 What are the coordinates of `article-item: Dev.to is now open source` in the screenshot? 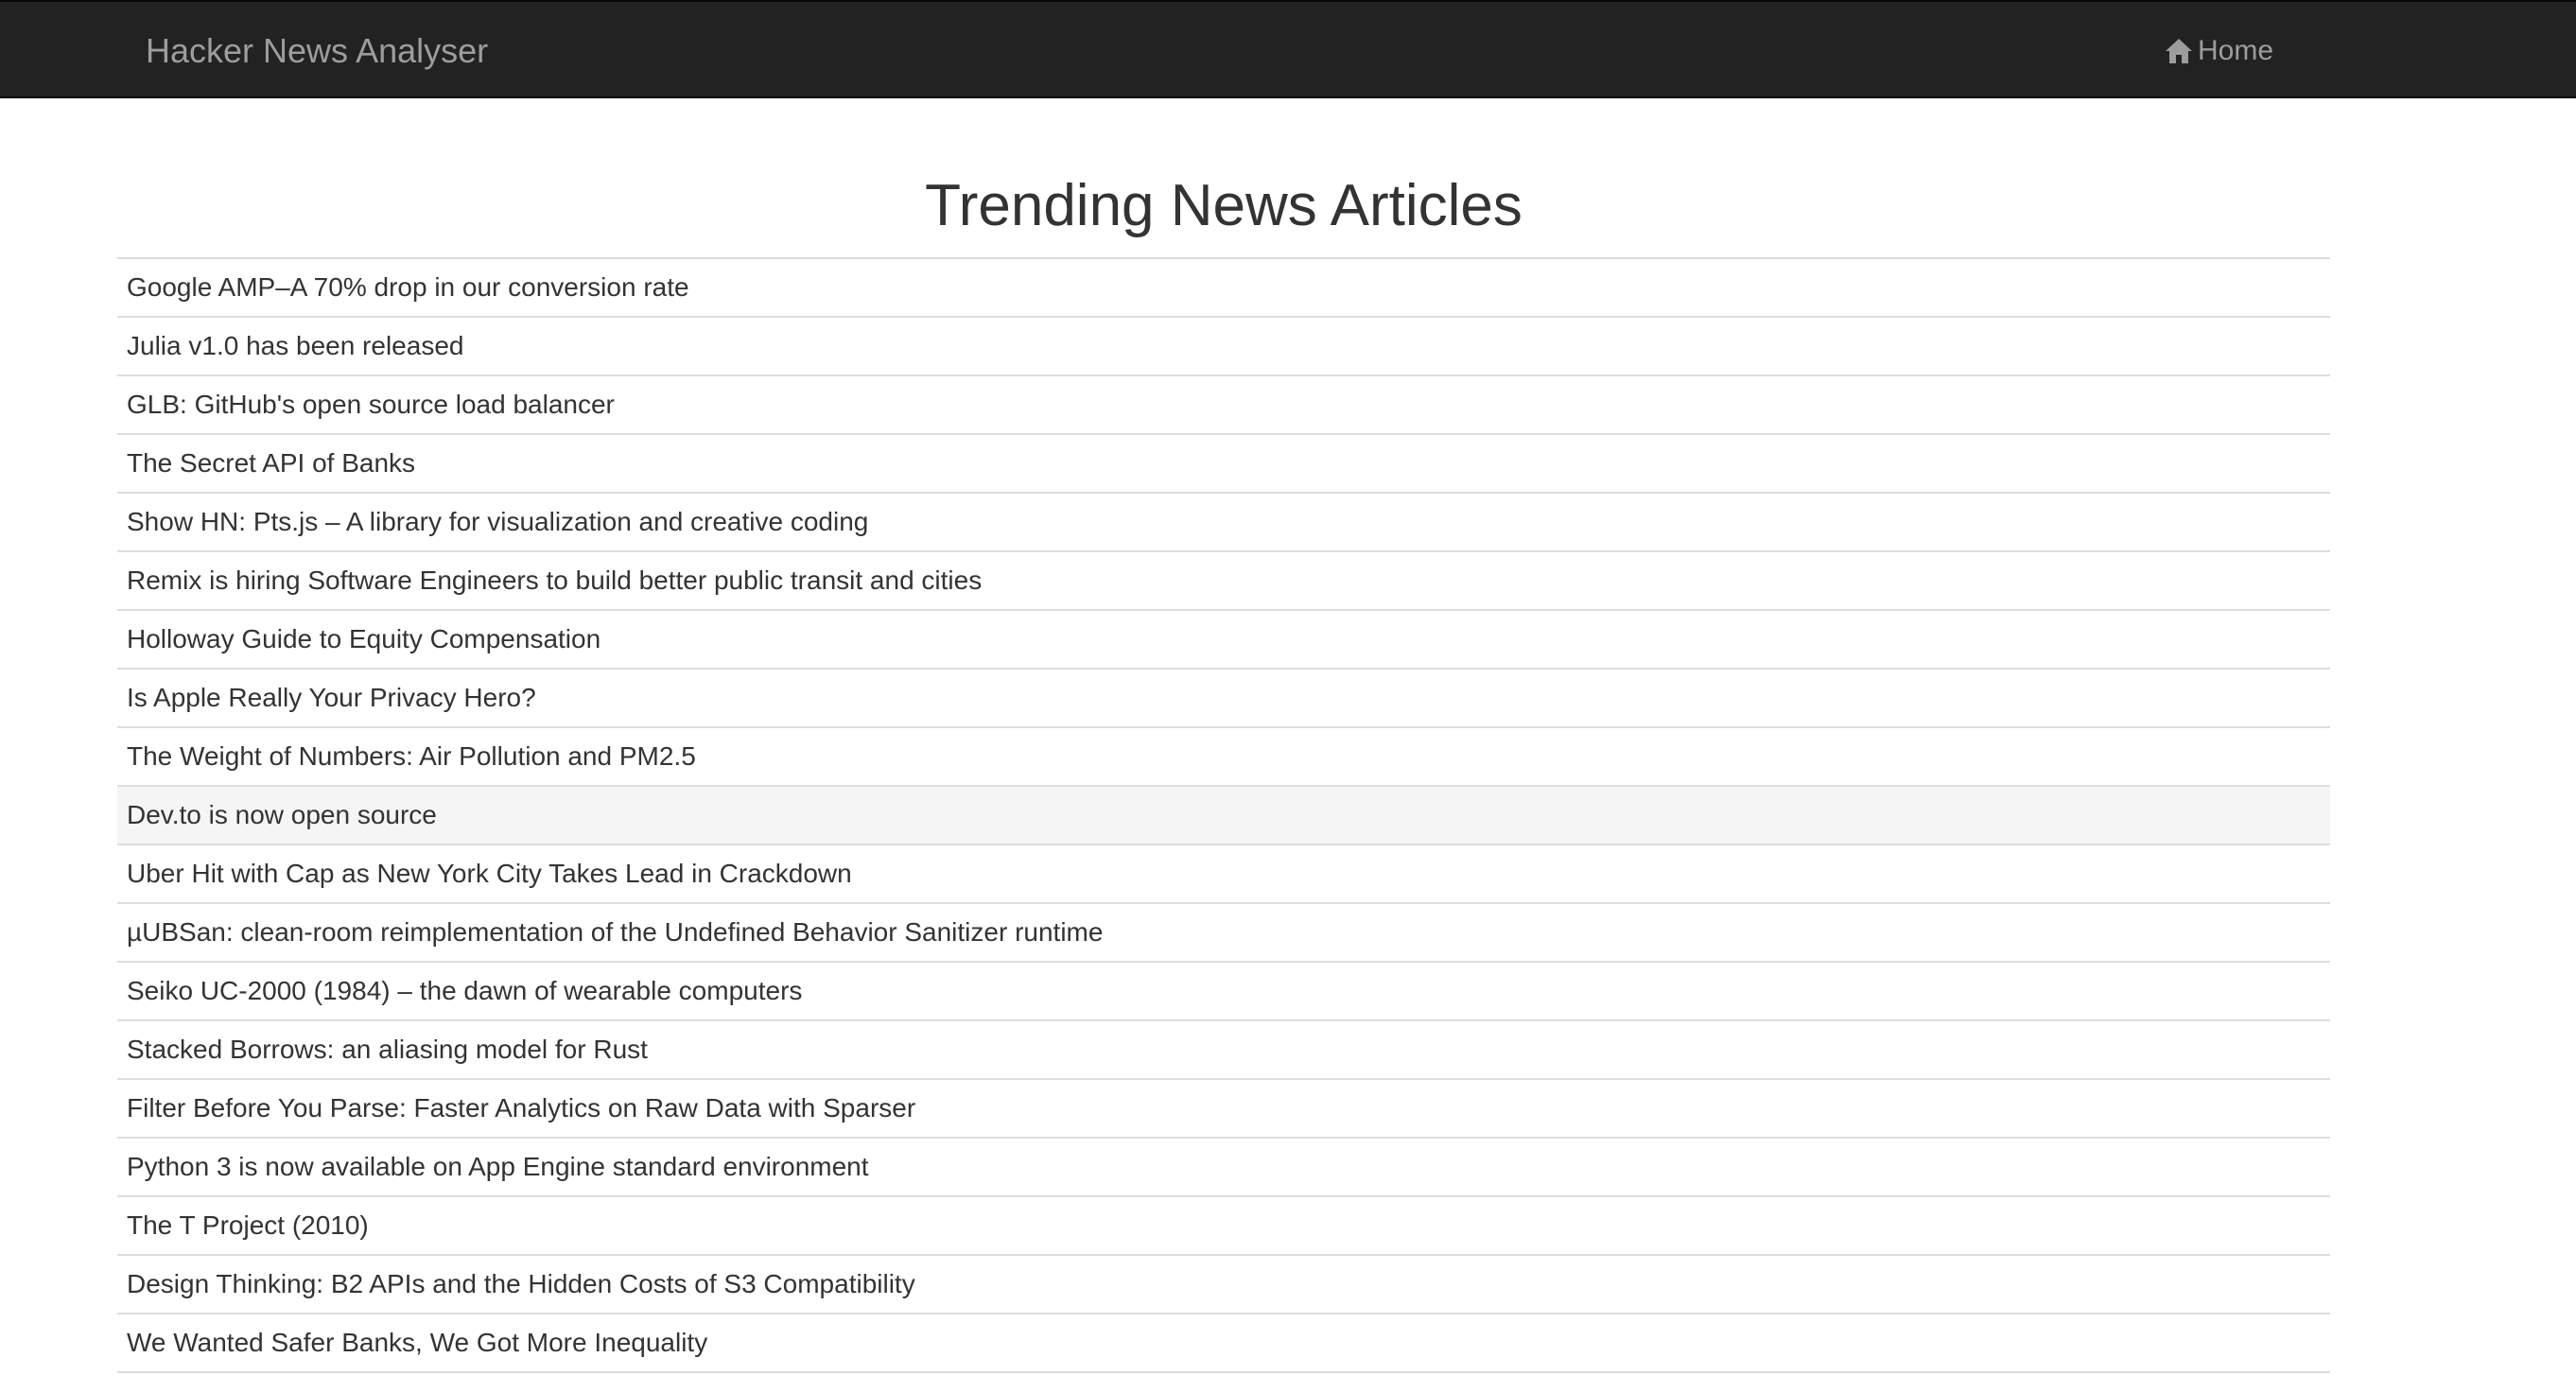 It's located at (1223, 816).